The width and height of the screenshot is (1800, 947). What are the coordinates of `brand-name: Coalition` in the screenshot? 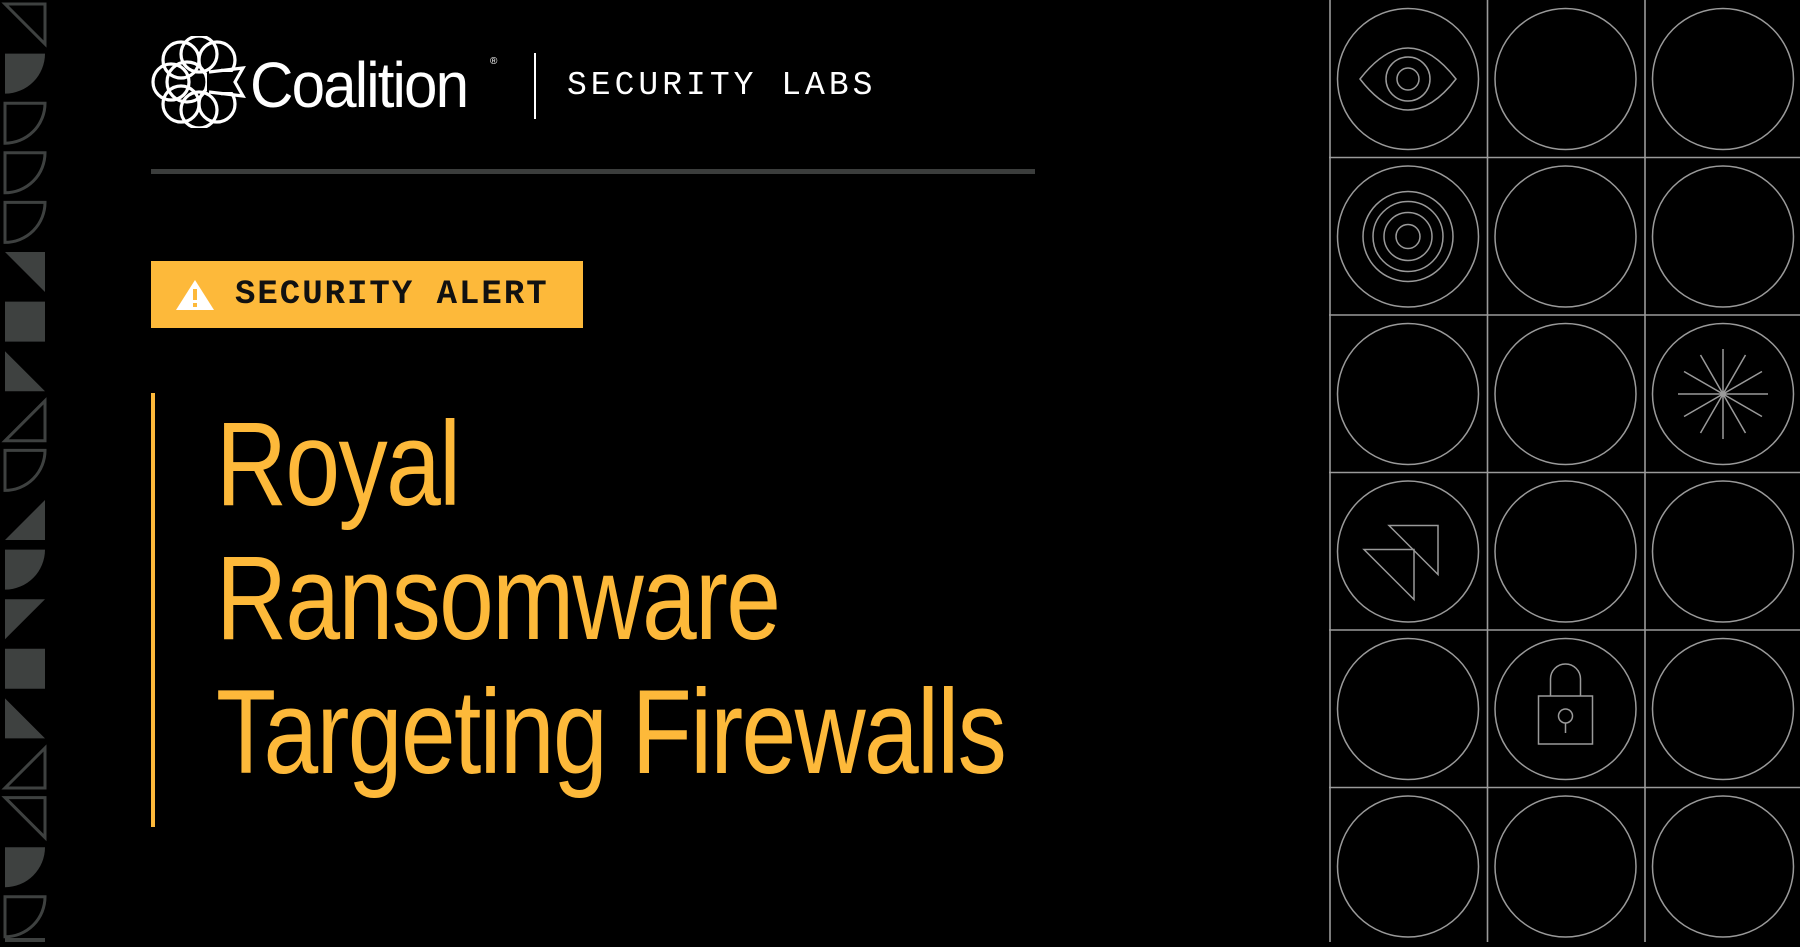 It's located at (359, 85).